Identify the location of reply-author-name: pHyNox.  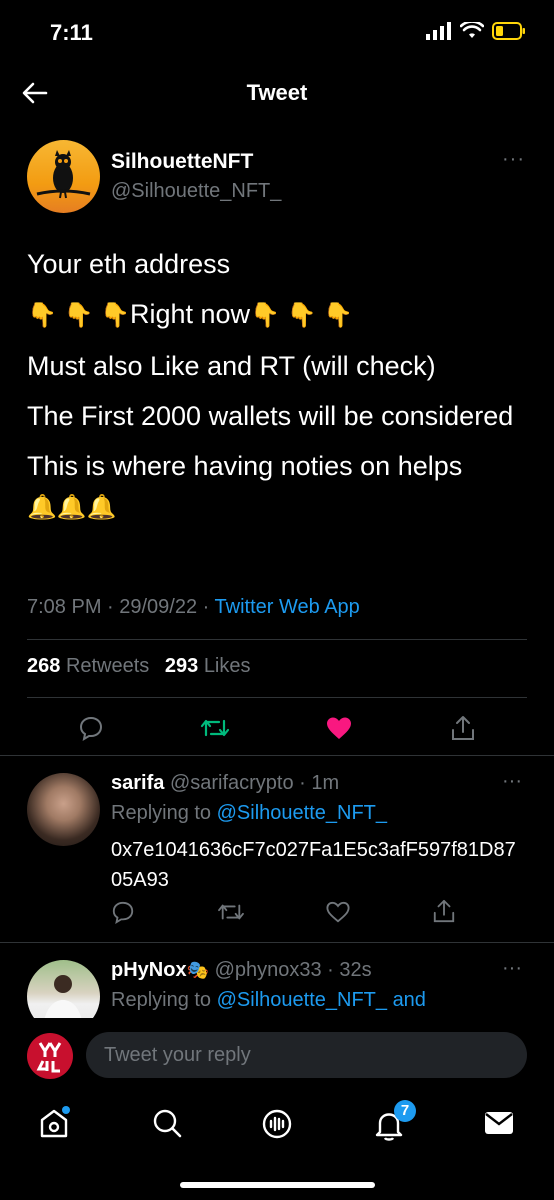
(149, 970).